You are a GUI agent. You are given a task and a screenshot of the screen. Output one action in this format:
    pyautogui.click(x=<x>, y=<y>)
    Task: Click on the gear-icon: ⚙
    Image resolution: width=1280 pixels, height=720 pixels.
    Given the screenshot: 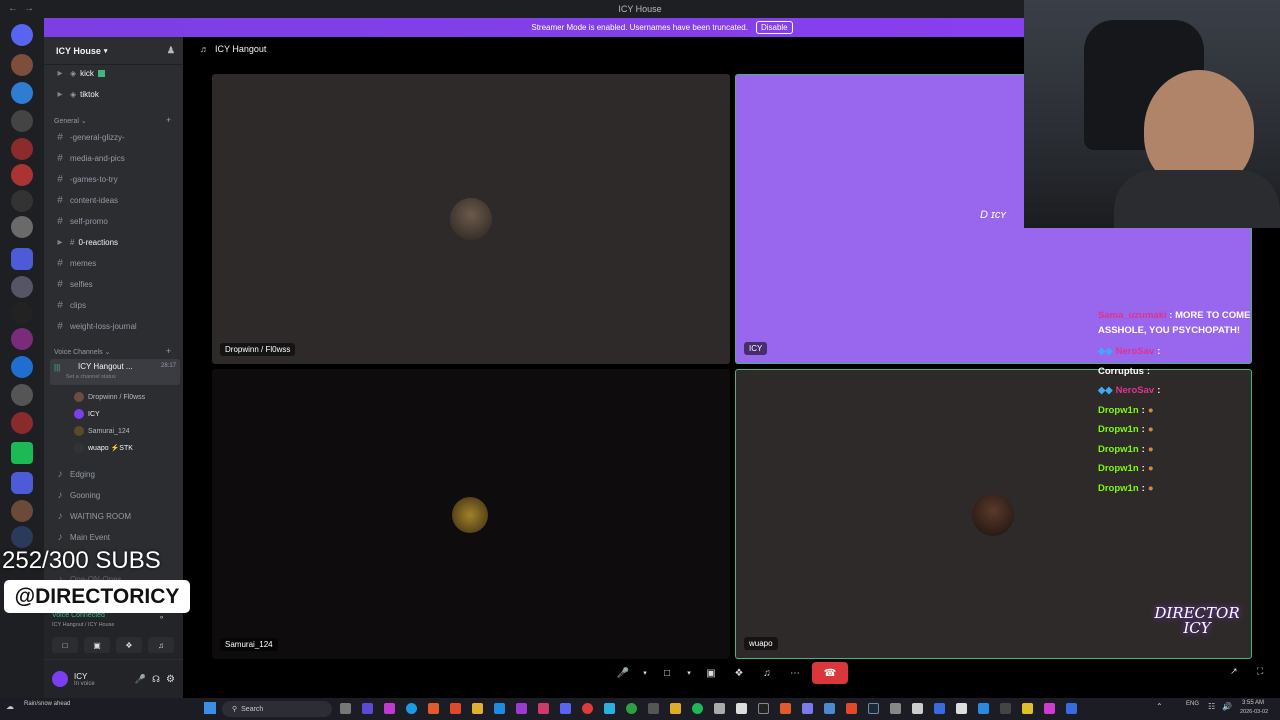 What is the action you would take?
    pyautogui.click(x=170, y=679)
    